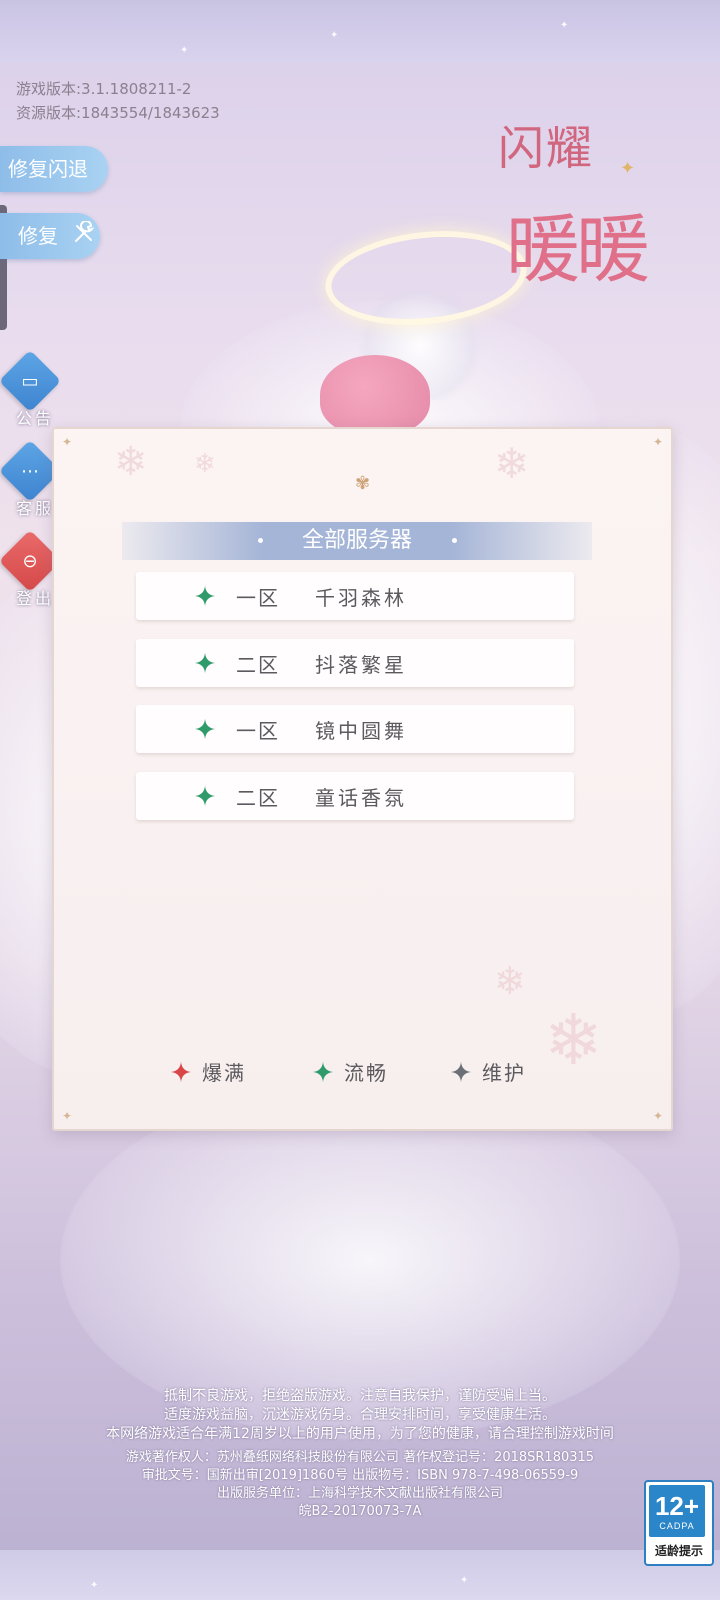 The image size is (720, 1600). Describe the element at coordinates (677, 1506) in the screenshot. I see `age-rating-number: 12+` at that location.